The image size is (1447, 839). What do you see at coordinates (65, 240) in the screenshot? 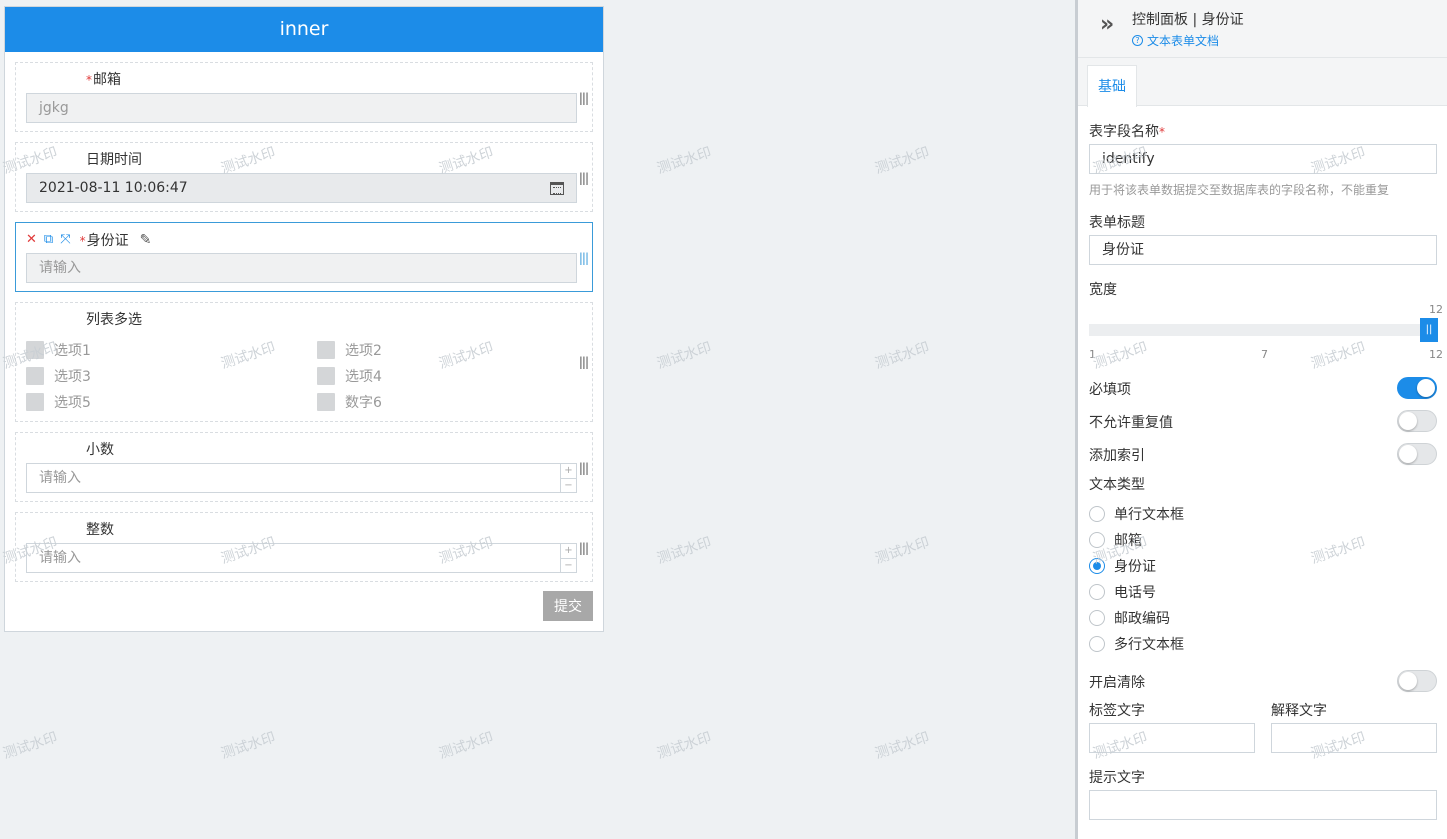
I see `expand-icon: ⤧` at bounding box center [65, 240].